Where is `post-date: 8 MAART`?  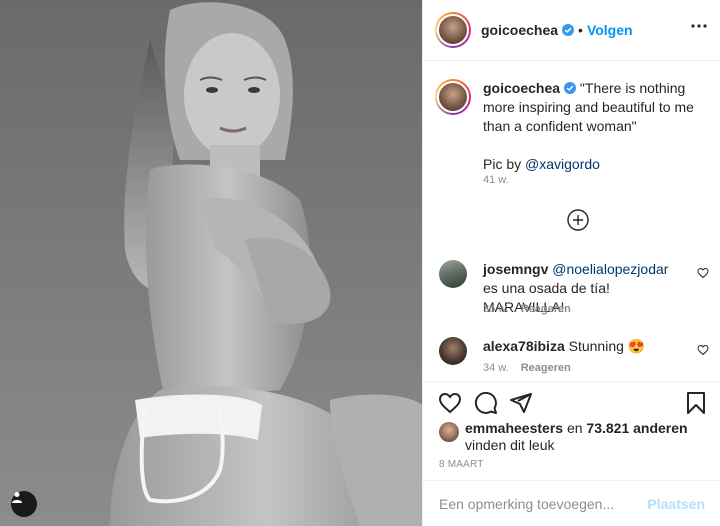
post-date: 8 MAART is located at coordinates (461, 464).